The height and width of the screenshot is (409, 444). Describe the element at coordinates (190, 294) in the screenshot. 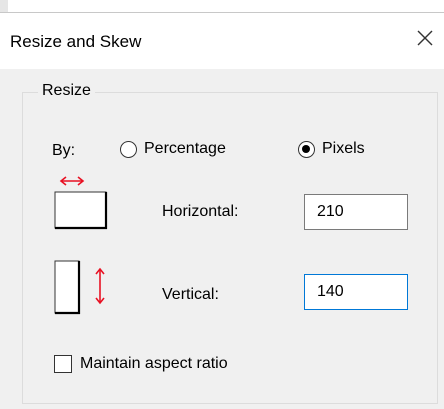

I see `vertical-label: Vertical:` at that location.